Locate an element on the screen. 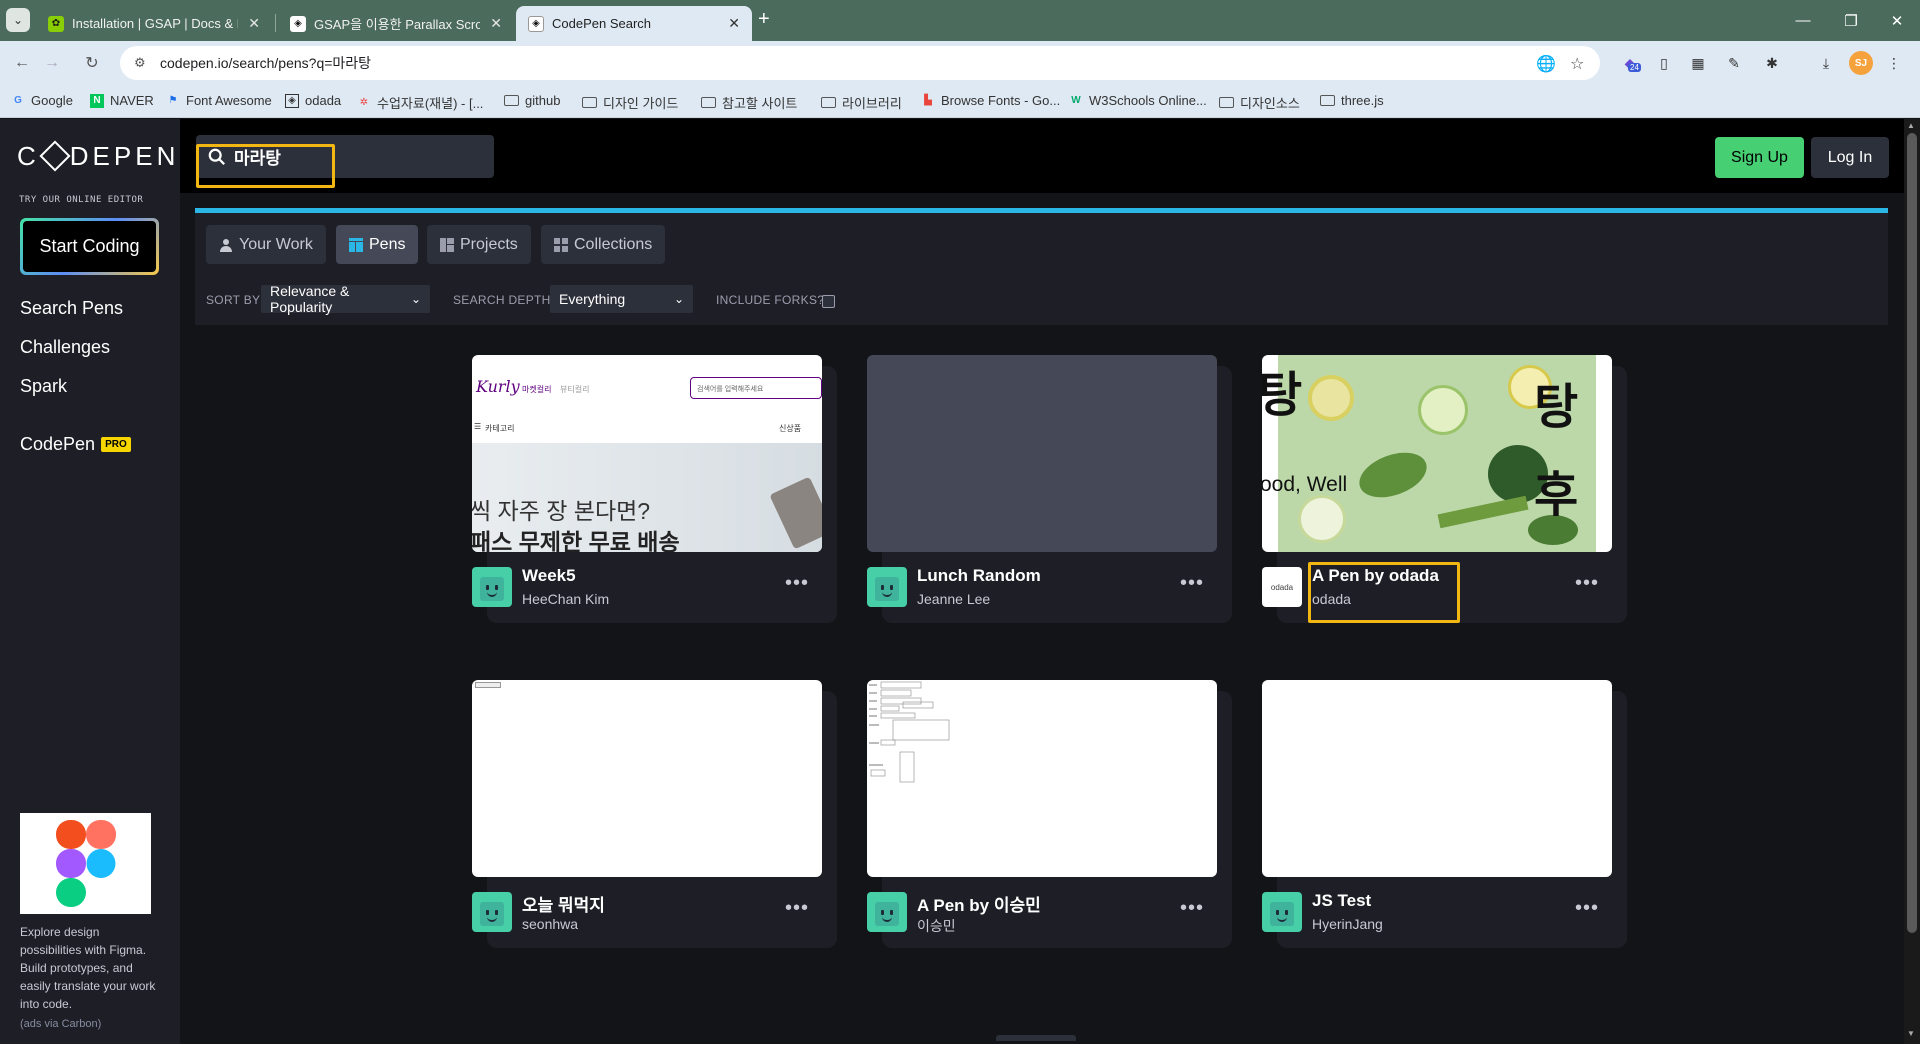 The height and width of the screenshot is (1044, 1920). bookmark-odada: ◈ odada is located at coordinates (313, 100).